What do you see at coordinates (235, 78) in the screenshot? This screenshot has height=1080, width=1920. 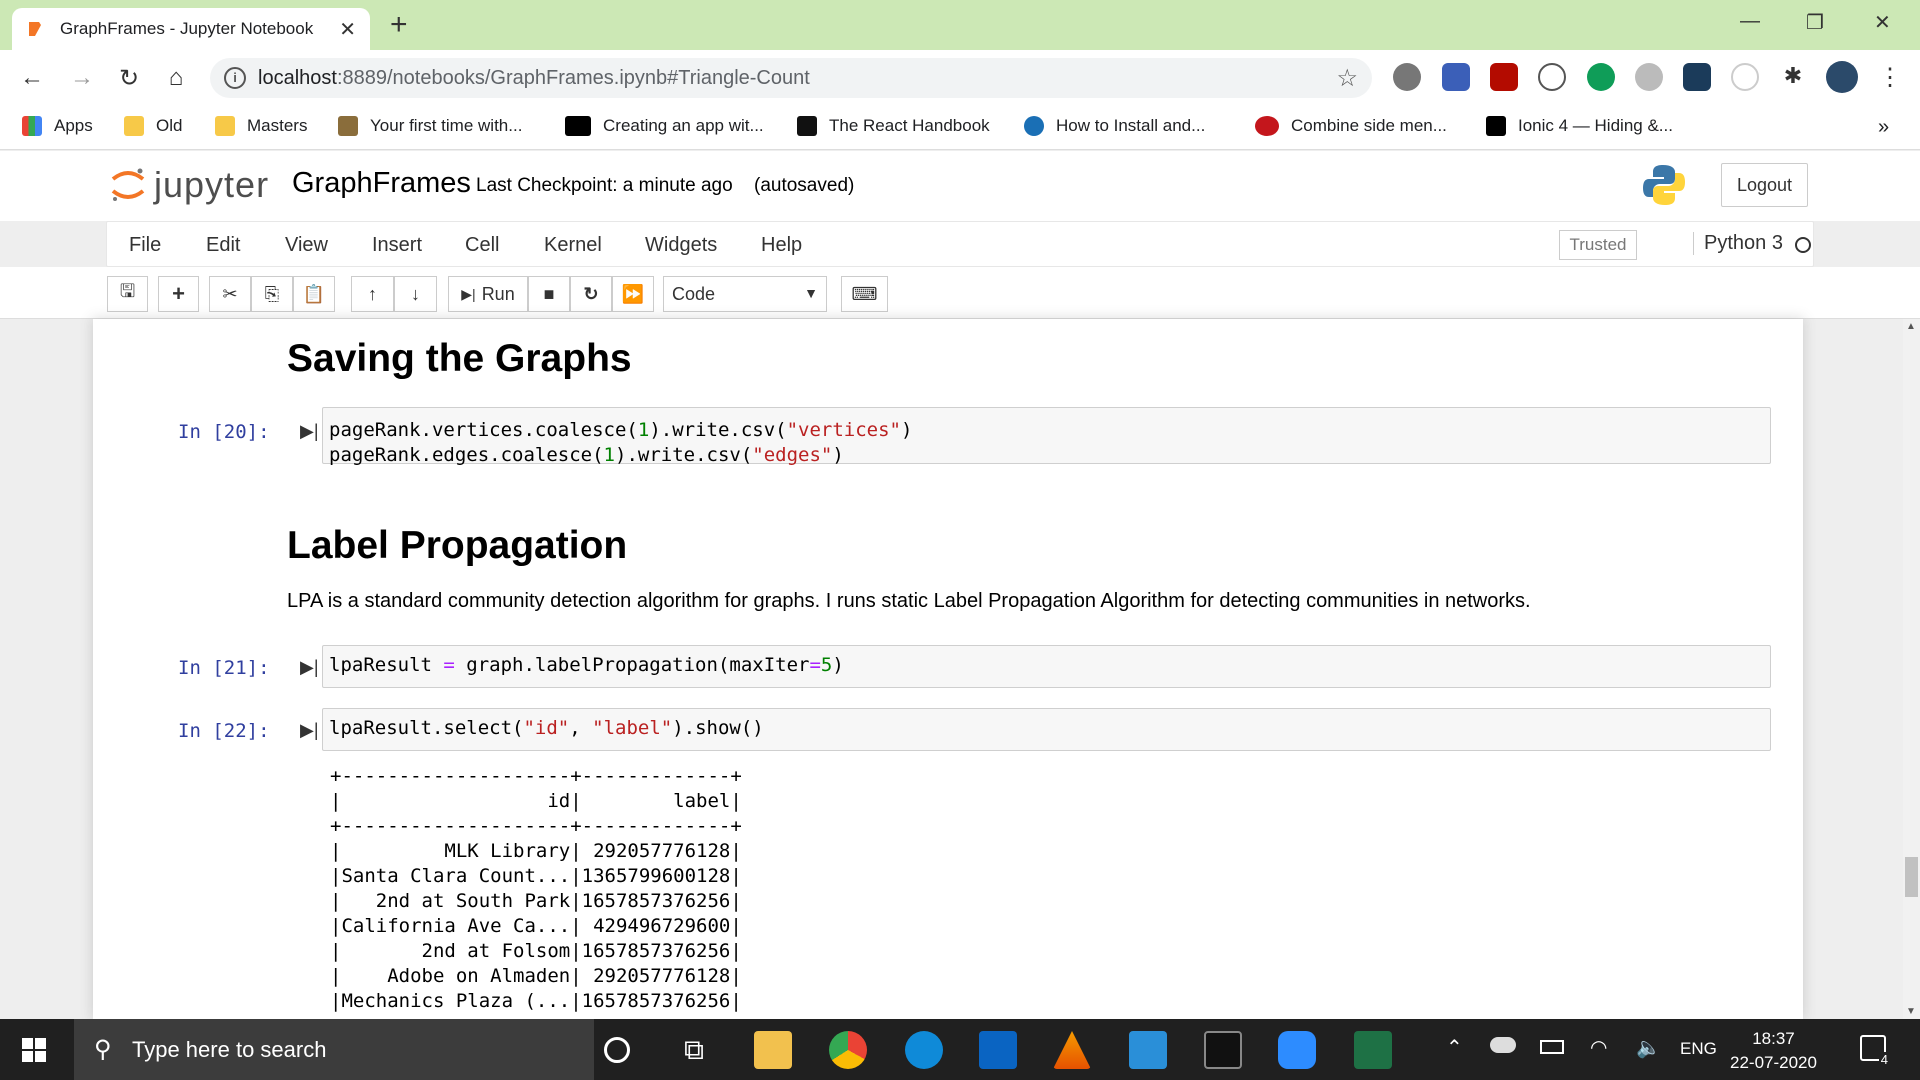 I see `site-info-icon: i` at bounding box center [235, 78].